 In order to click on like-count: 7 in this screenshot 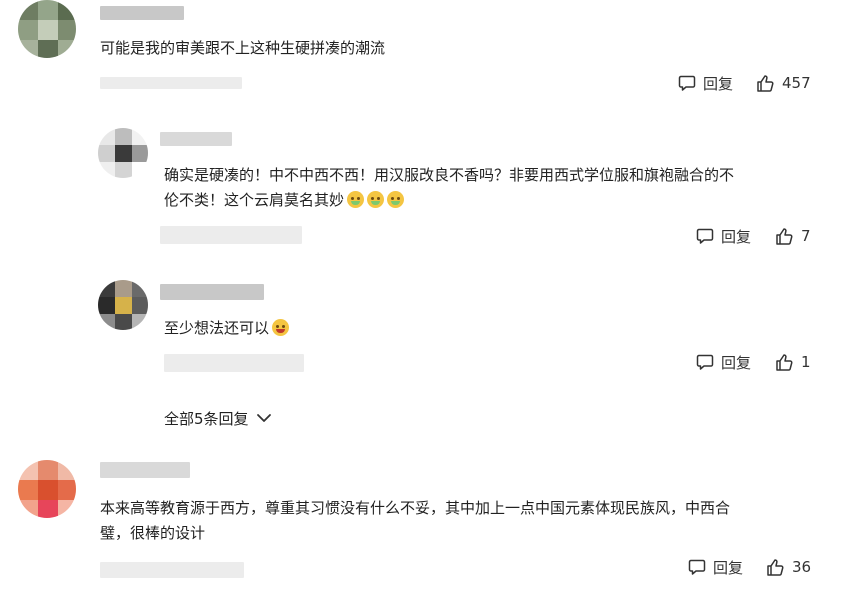, I will do `click(806, 236)`.